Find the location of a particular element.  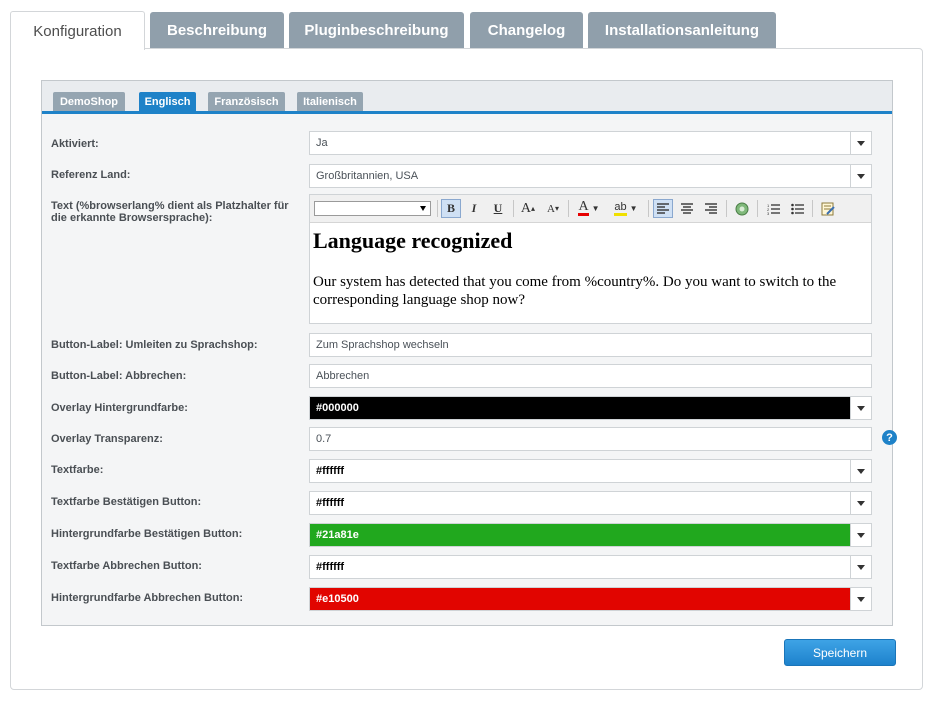

hintergrund-bestaetigen-swatch: #21a81e is located at coordinates (580, 535).